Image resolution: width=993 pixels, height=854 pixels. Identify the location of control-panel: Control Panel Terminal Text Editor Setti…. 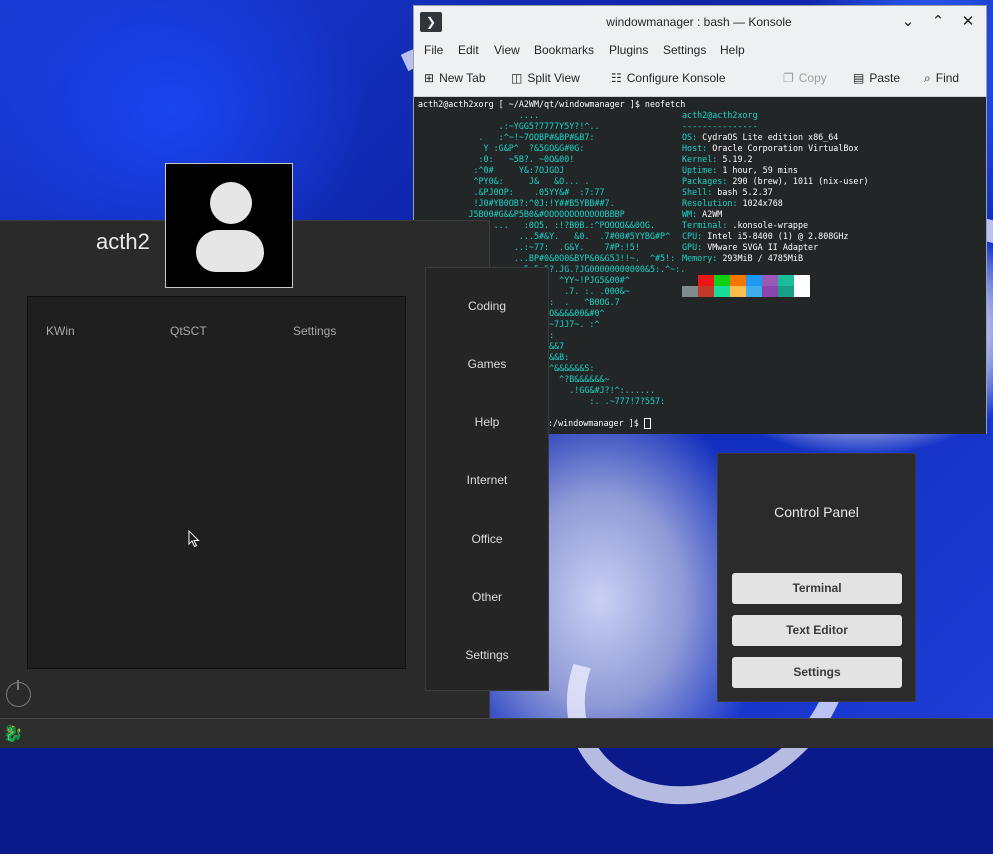
(816, 577).